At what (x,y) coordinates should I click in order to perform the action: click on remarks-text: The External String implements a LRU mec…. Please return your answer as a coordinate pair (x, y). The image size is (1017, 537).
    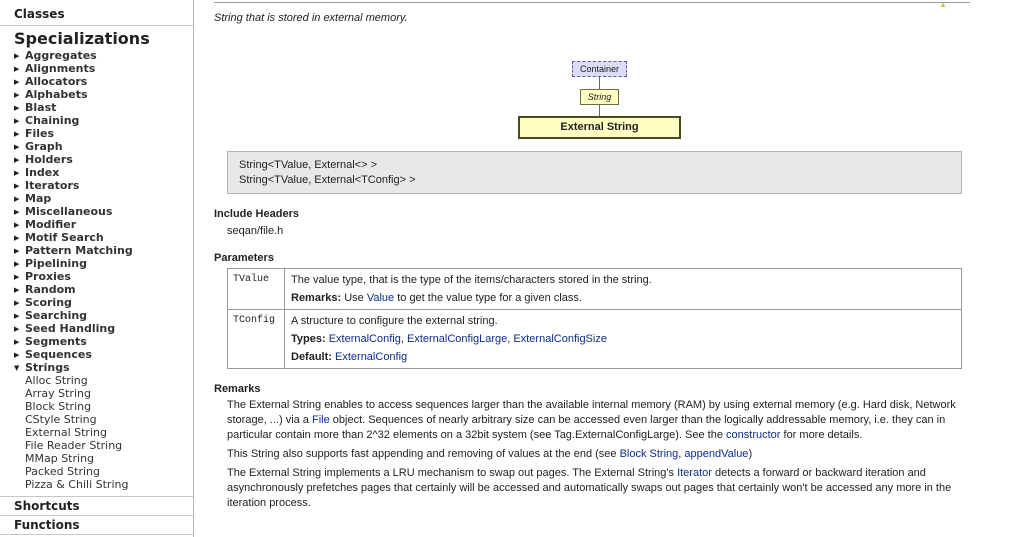
    Looking at the image, I should click on (452, 473).